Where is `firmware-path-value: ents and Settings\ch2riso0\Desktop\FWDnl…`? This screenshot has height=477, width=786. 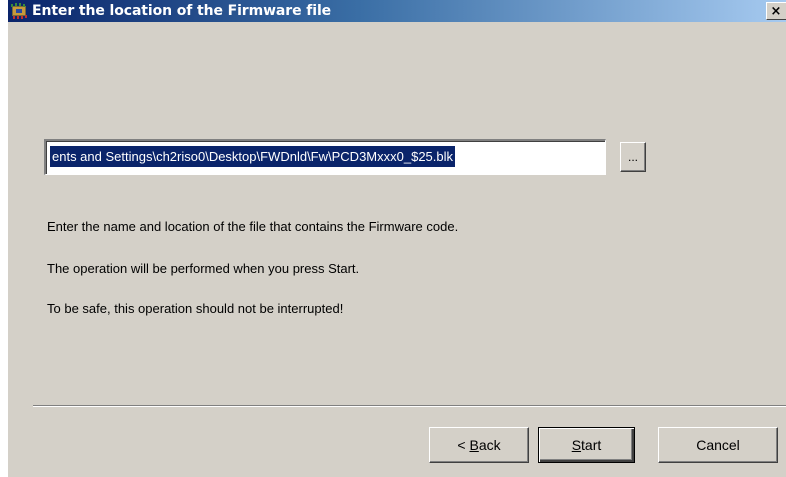
firmware-path-value: ents and Settings\ch2riso0\Desktop\FWDnl… is located at coordinates (253, 156).